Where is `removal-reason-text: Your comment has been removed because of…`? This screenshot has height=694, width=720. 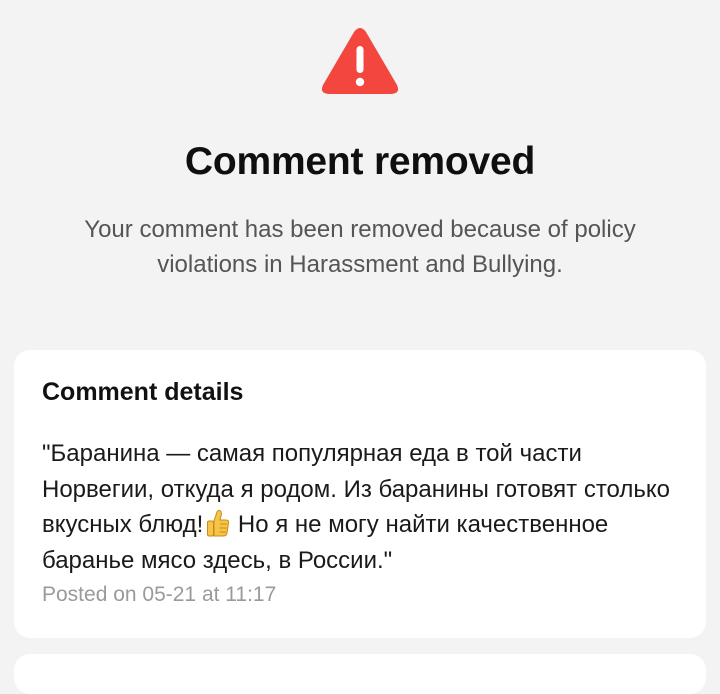 removal-reason-text: Your comment has been removed because of… is located at coordinates (360, 247).